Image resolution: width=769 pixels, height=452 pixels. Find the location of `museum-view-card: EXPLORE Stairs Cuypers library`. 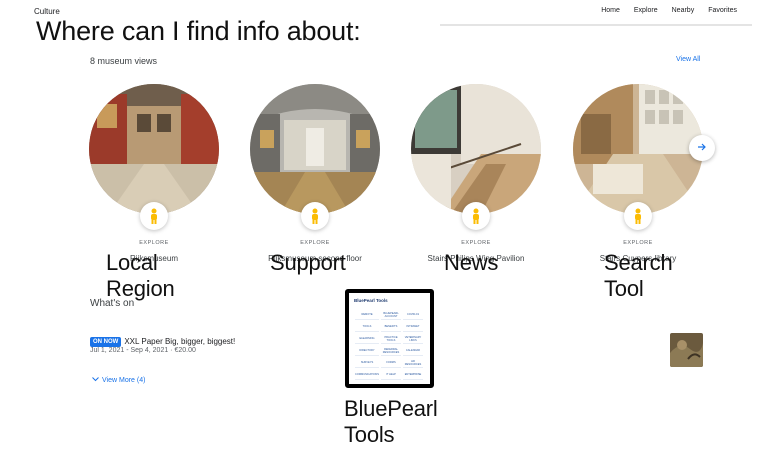

museum-view-card: EXPLORE Stairs Cuypers library is located at coordinates (638, 174).